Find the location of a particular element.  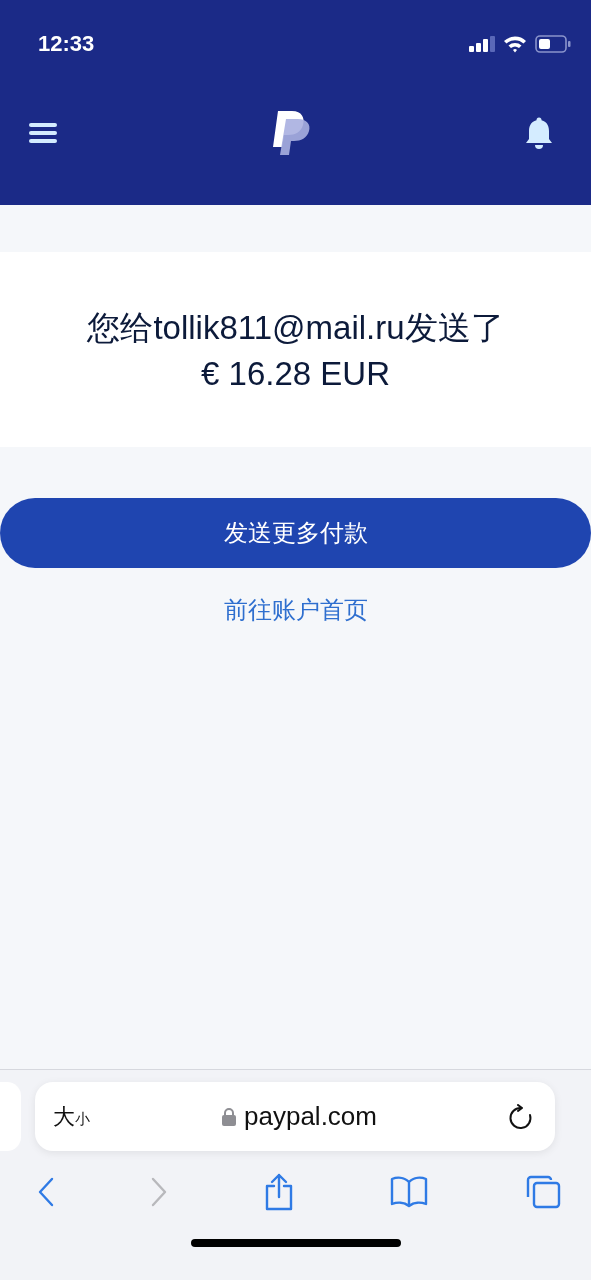

back-icon is located at coordinates (46, 1192).